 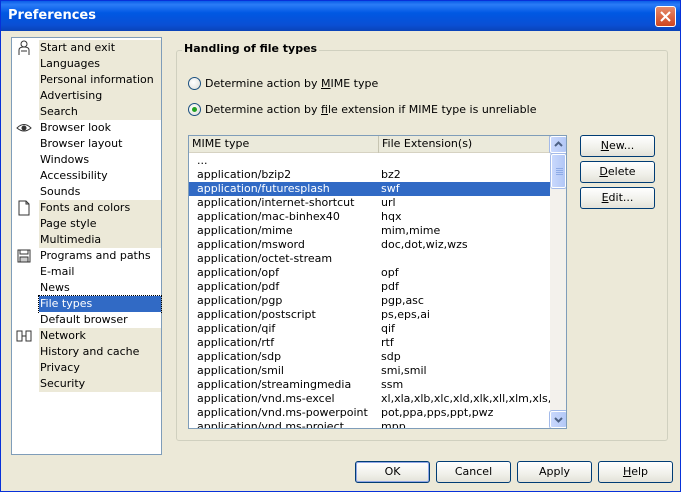 I want to click on table-row: application/streamingmedia ssm, so click(x=369, y=385).